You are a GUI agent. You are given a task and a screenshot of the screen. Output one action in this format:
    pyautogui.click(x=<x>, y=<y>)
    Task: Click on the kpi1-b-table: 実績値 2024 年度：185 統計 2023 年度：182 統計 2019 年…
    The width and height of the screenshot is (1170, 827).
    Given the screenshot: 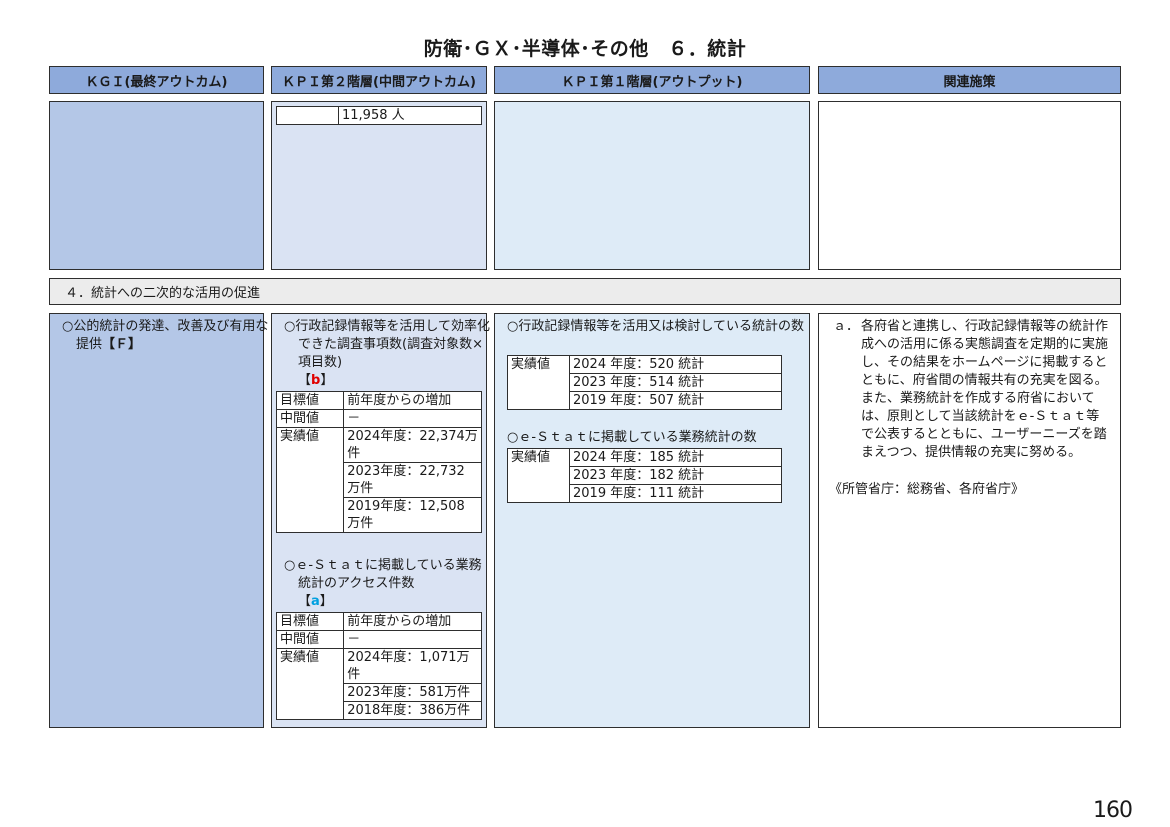 What is the action you would take?
    pyautogui.click(x=644, y=475)
    